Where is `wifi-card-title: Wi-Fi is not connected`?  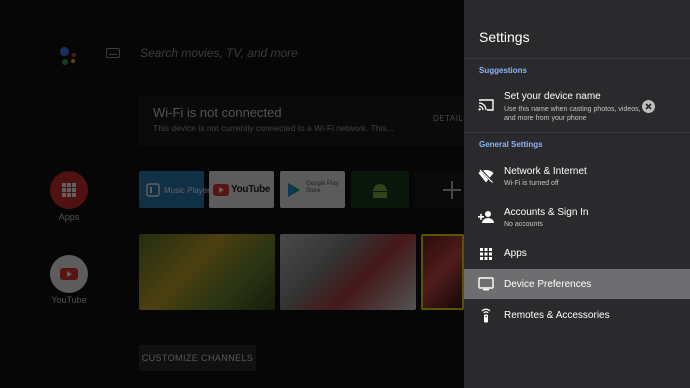 wifi-card-title: Wi-Fi is not connected is located at coordinates (217, 112).